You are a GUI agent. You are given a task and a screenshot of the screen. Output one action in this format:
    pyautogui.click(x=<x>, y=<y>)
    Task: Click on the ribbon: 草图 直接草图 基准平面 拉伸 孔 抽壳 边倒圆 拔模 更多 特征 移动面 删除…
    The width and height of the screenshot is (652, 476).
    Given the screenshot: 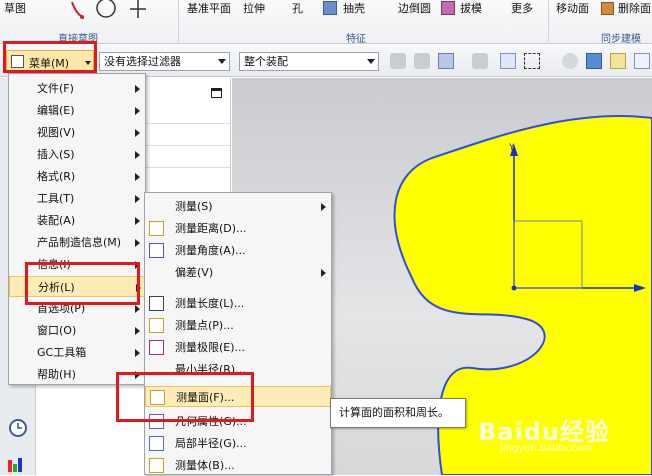 What is the action you would take?
    pyautogui.click(x=326, y=22)
    